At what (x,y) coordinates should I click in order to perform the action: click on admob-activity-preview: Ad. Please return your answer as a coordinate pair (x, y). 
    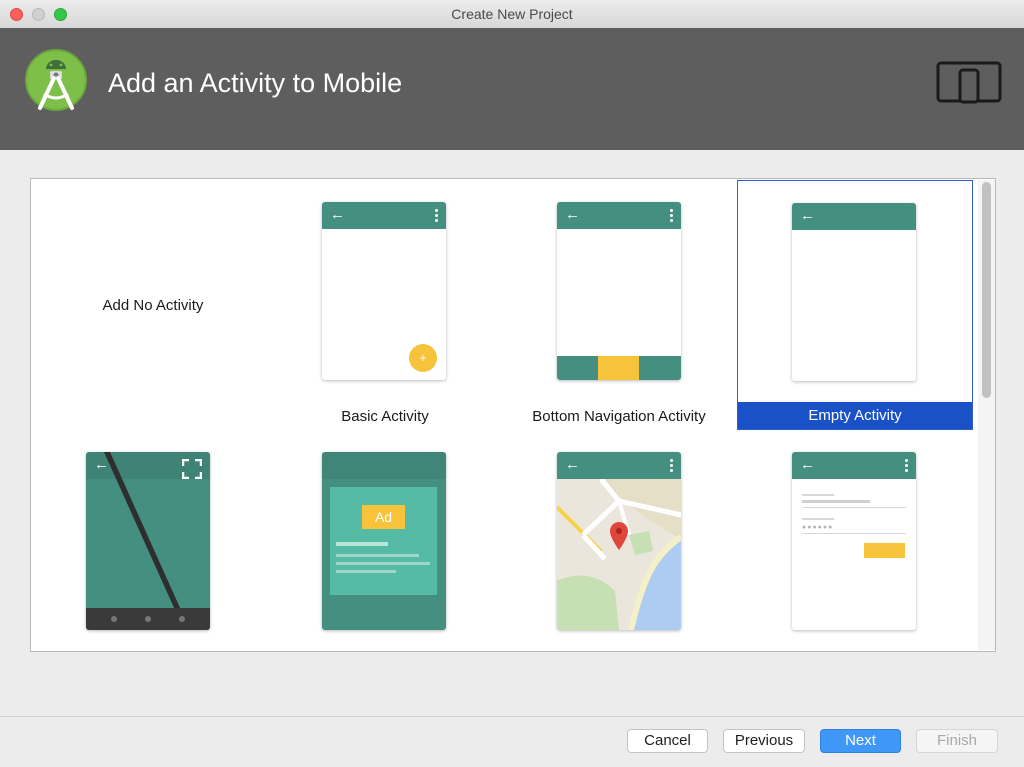
    Looking at the image, I should click on (384, 541).